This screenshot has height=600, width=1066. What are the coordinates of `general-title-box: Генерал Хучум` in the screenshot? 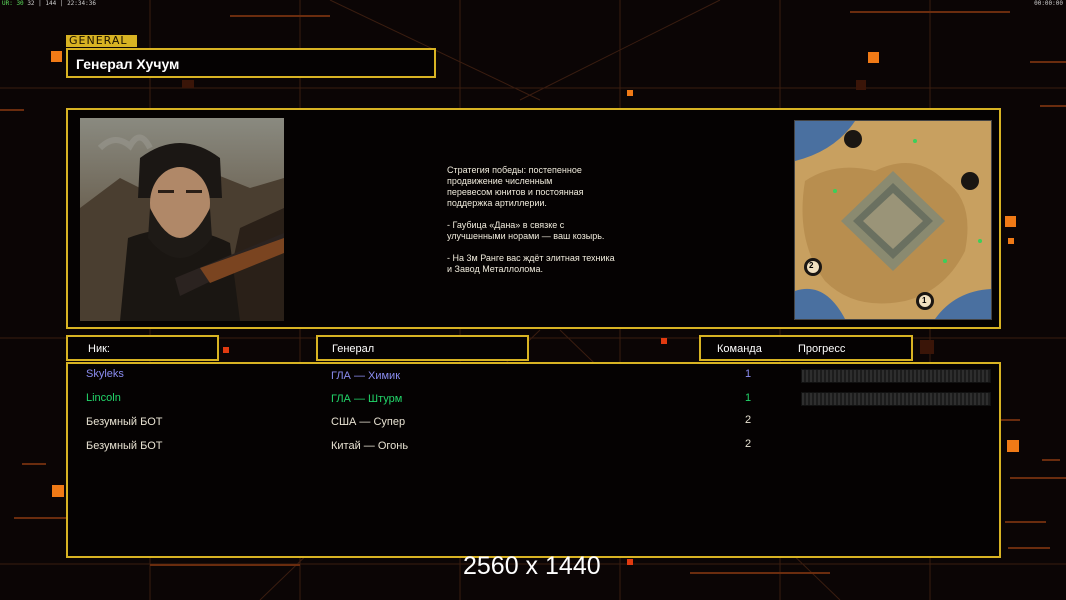 It's located at (251, 63).